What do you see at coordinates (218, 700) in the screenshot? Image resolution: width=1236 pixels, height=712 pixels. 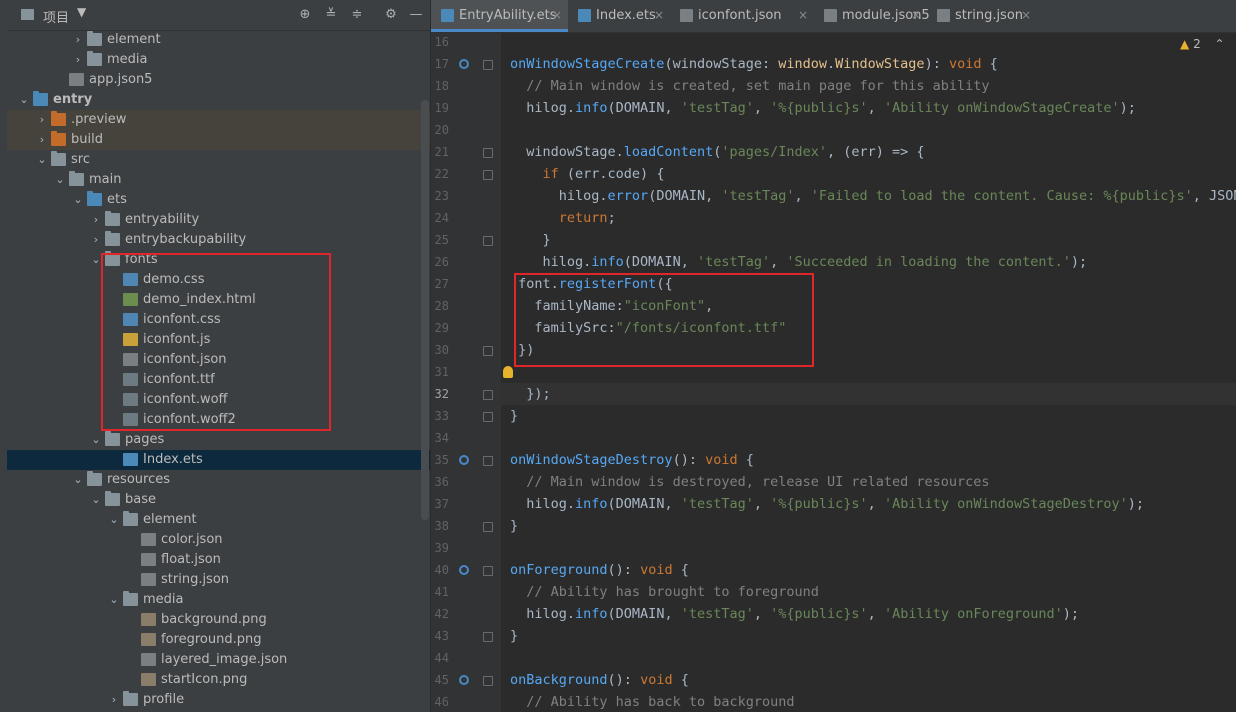 I see `tree-item: › profile` at bounding box center [218, 700].